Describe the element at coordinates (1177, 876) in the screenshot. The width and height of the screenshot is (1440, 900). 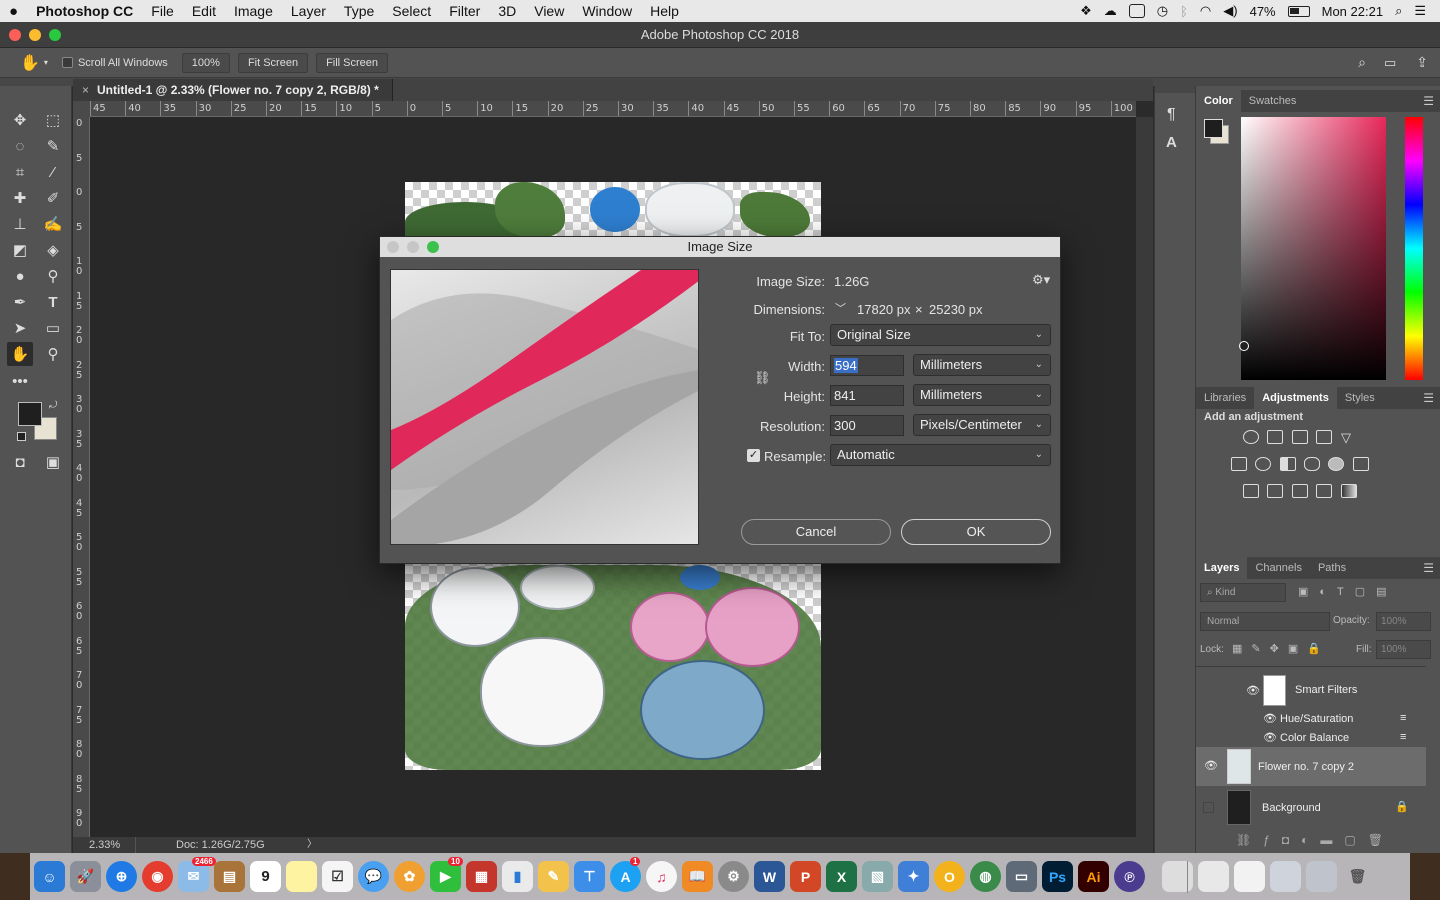
I see `document-stack-icon` at that location.